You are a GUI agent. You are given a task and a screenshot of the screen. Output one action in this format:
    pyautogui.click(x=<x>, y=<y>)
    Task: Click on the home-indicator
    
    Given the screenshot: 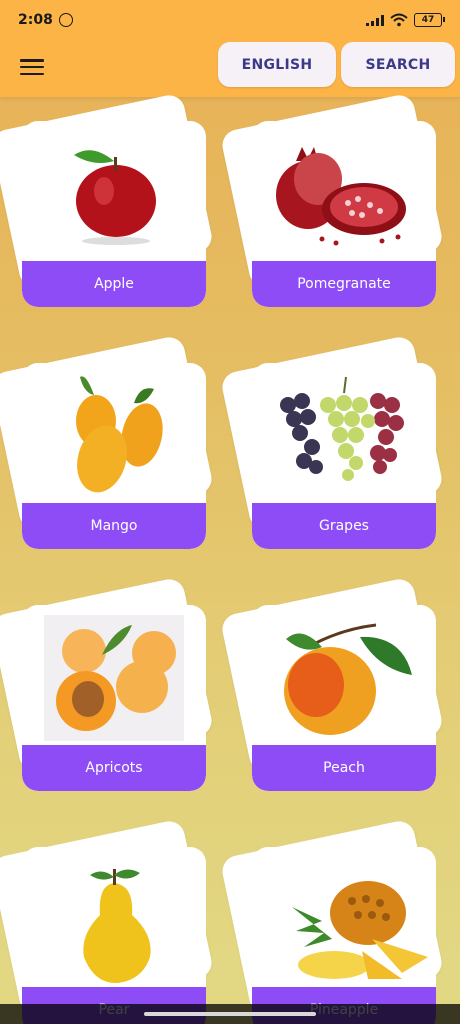 What is the action you would take?
    pyautogui.click(x=230, y=1014)
    